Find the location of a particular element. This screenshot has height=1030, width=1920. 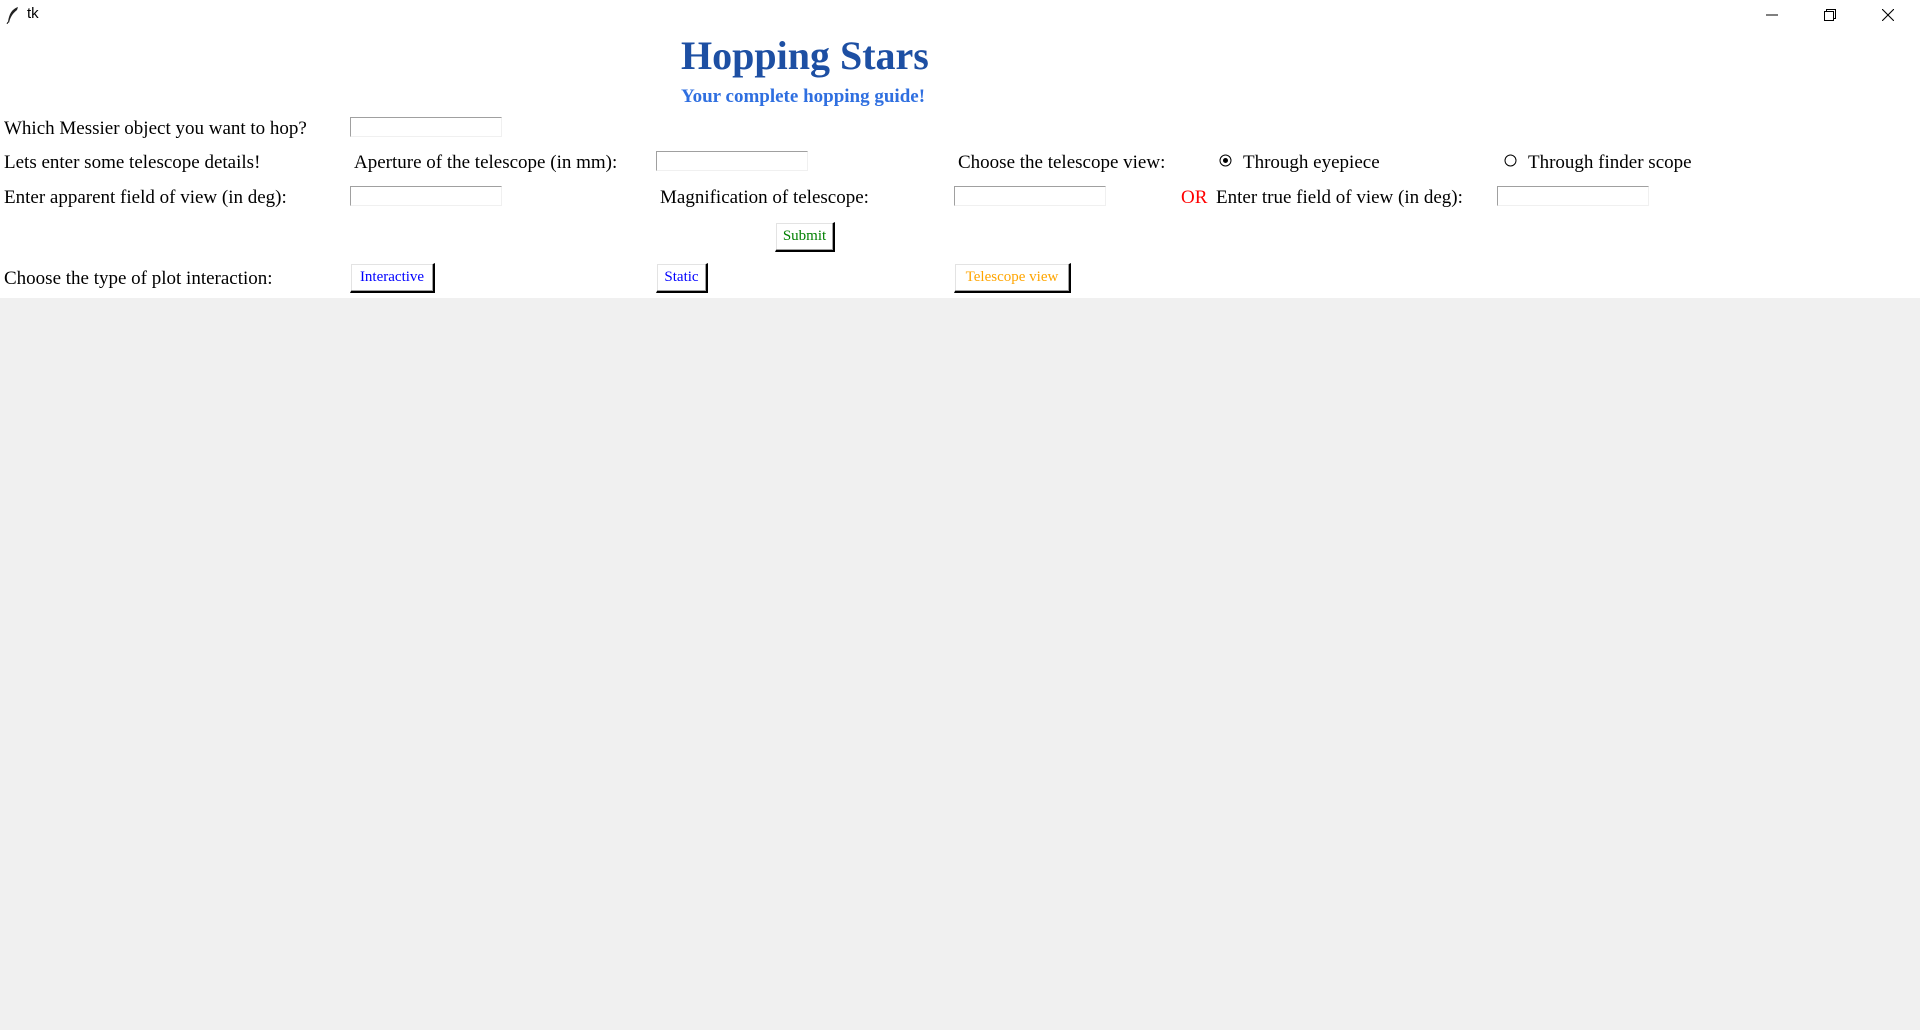

true-fov-input is located at coordinates (1573, 196).